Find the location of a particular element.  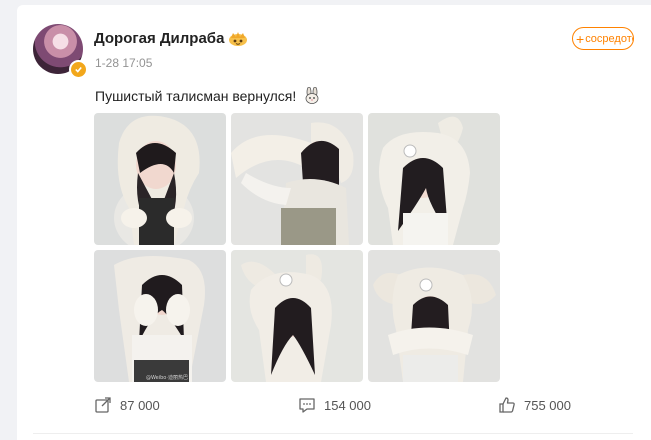

repost-icon is located at coordinates (103, 405).